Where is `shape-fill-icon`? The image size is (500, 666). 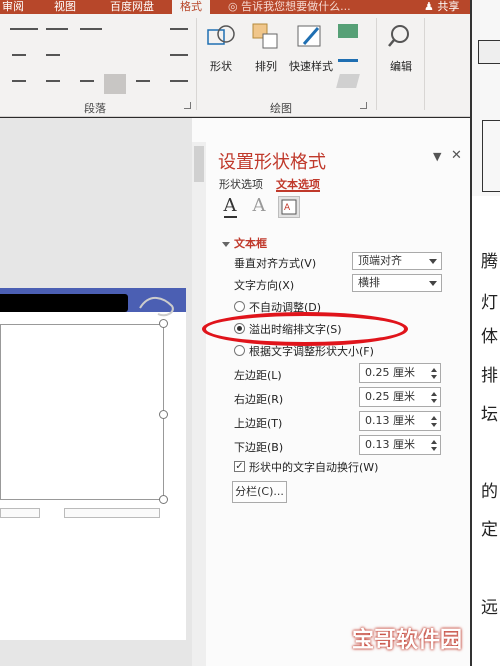
shape-fill-icon is located at coordinates (348, 31).